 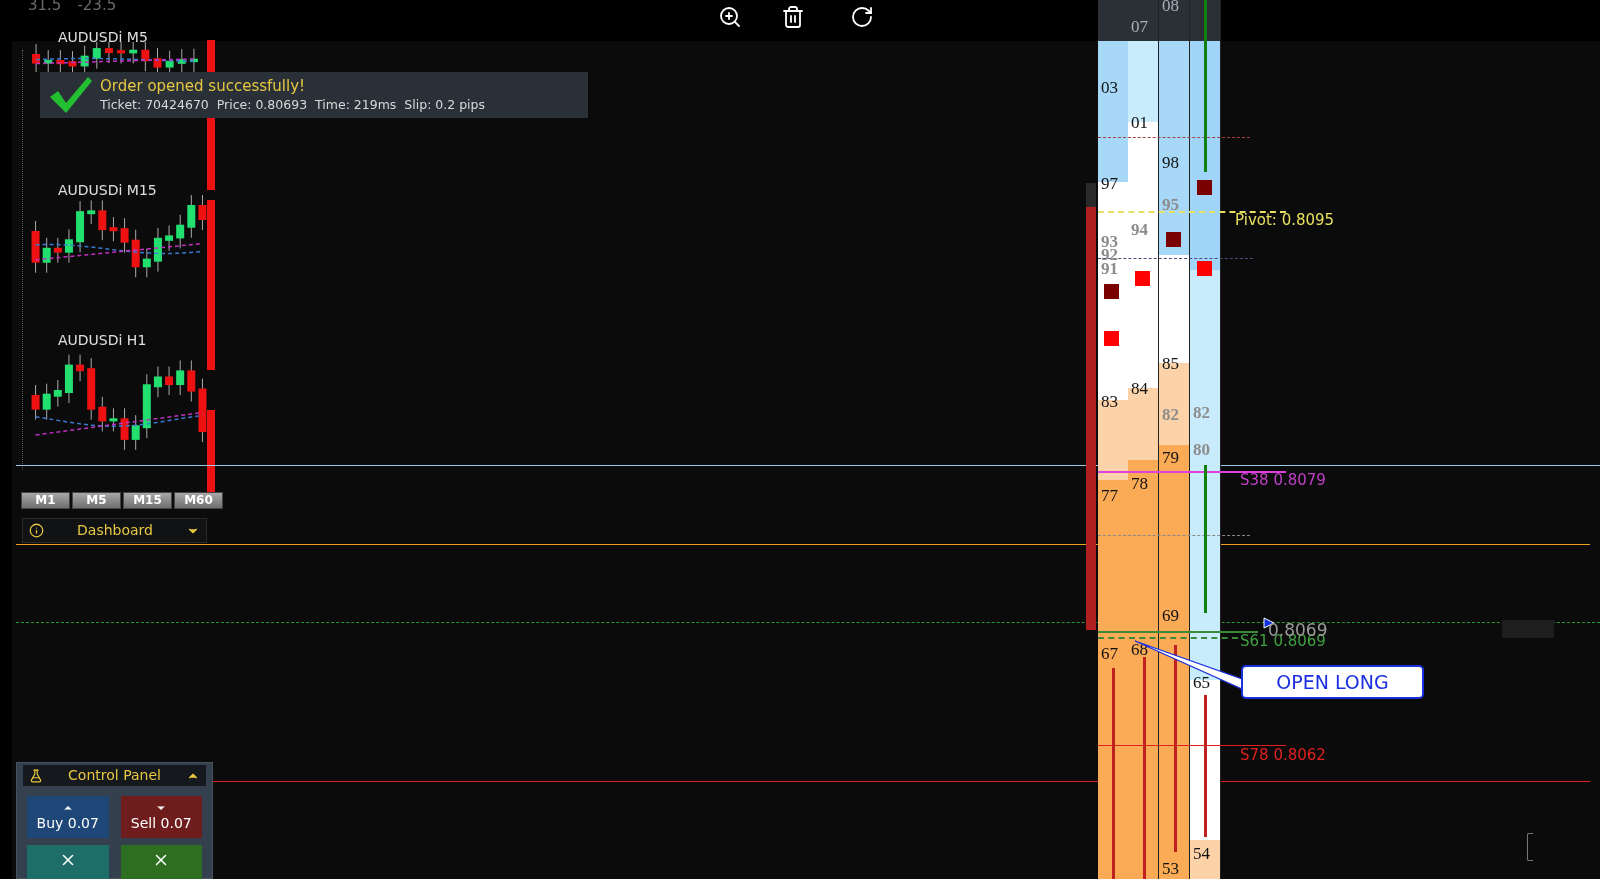 I want to click on price-level-label: 65, so click(x=1201, y=682).